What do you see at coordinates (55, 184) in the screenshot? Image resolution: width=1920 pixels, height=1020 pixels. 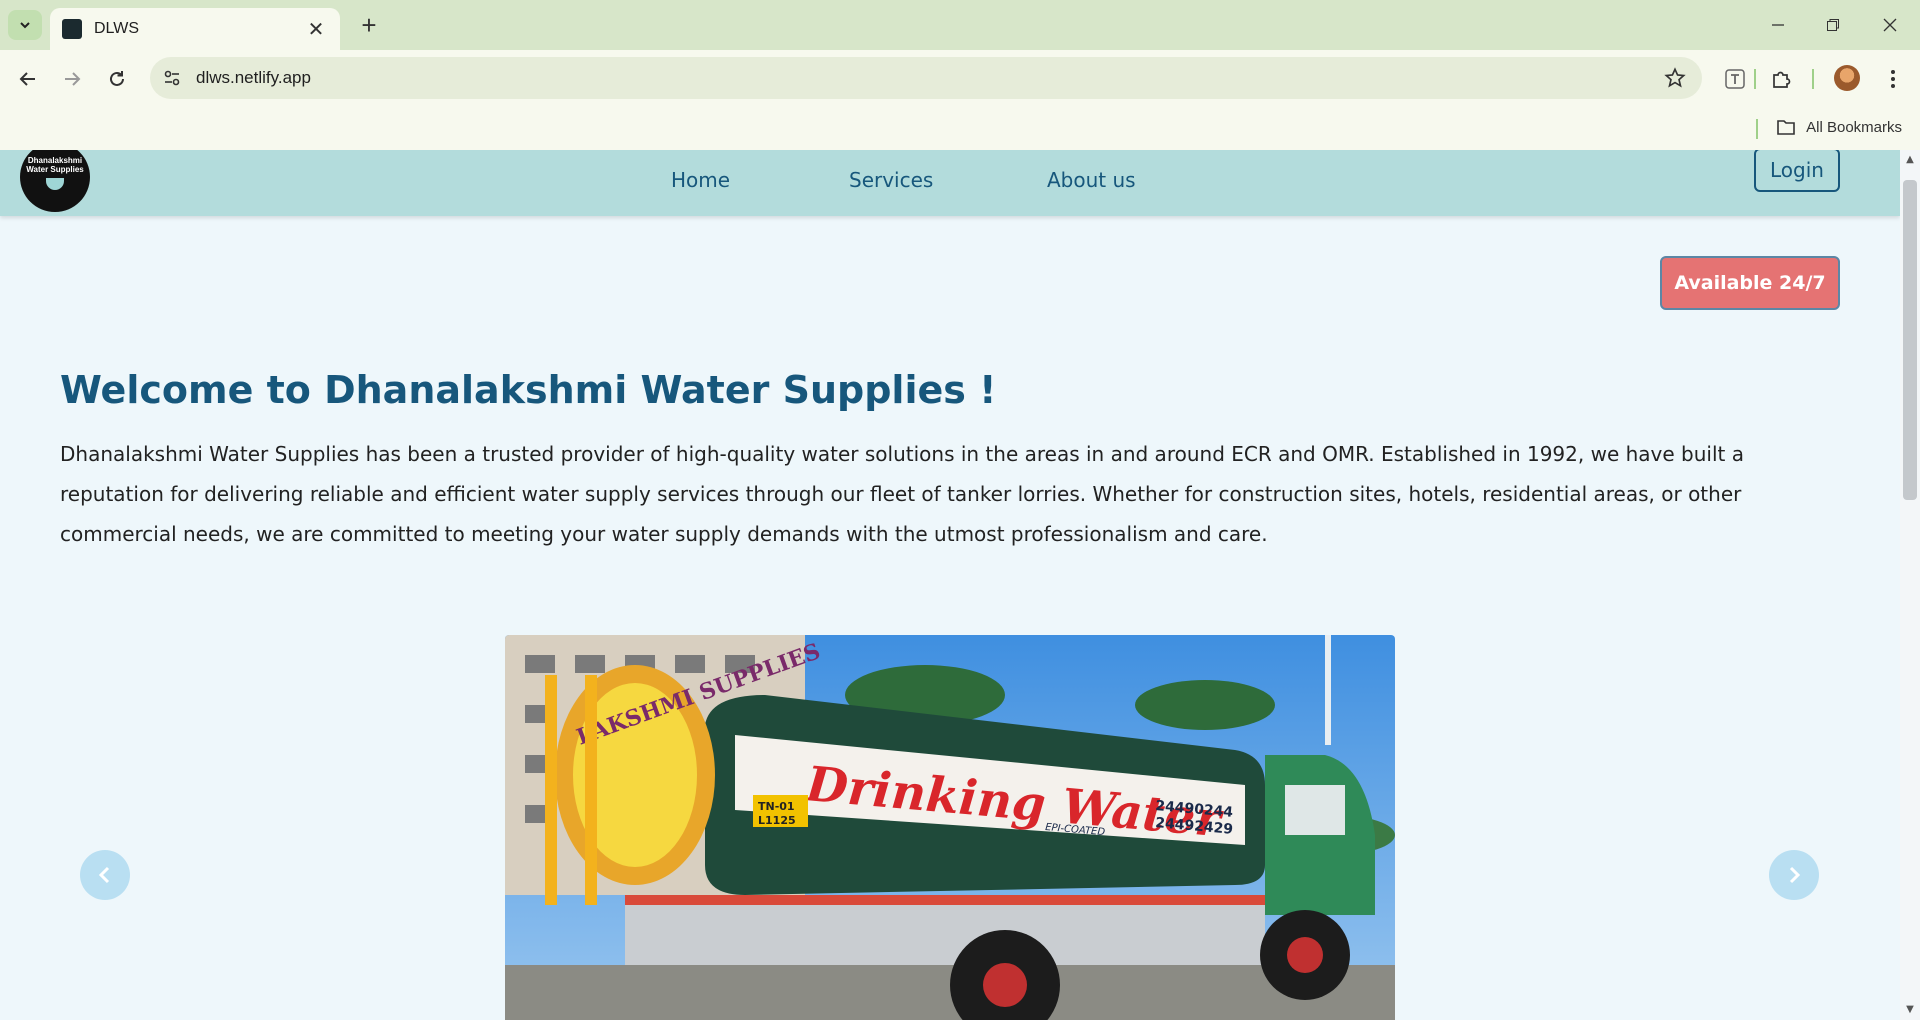 I see `water-drop-icon` at bounding box center [55, 184].